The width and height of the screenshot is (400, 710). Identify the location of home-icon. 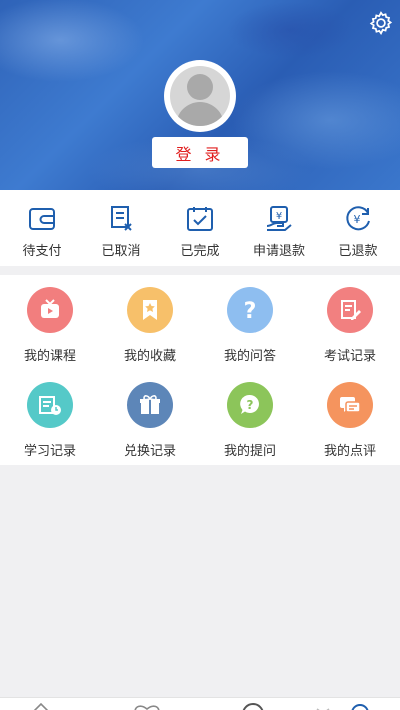
(41, 705).